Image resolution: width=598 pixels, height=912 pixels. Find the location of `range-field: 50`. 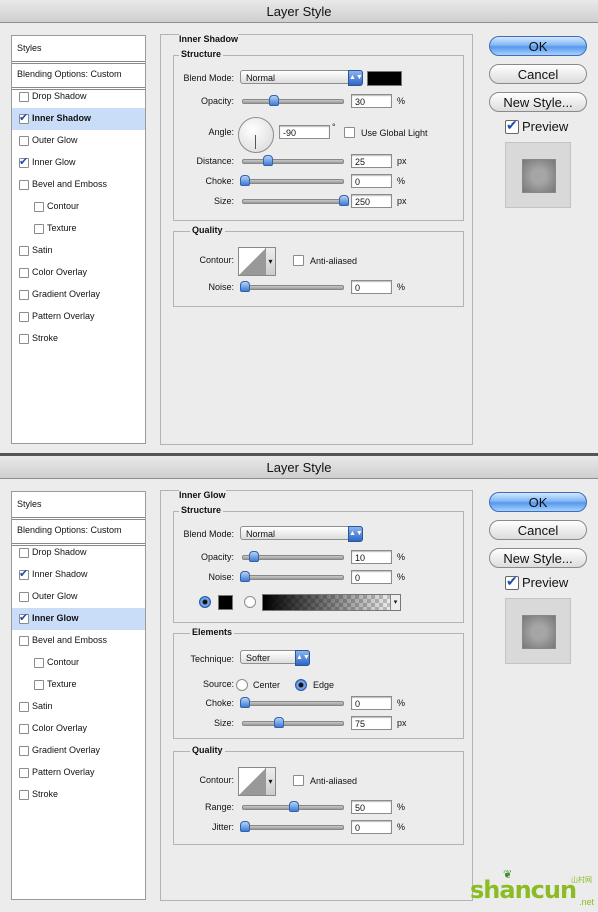

range-field: 50 is located at coordinates (371, 807).